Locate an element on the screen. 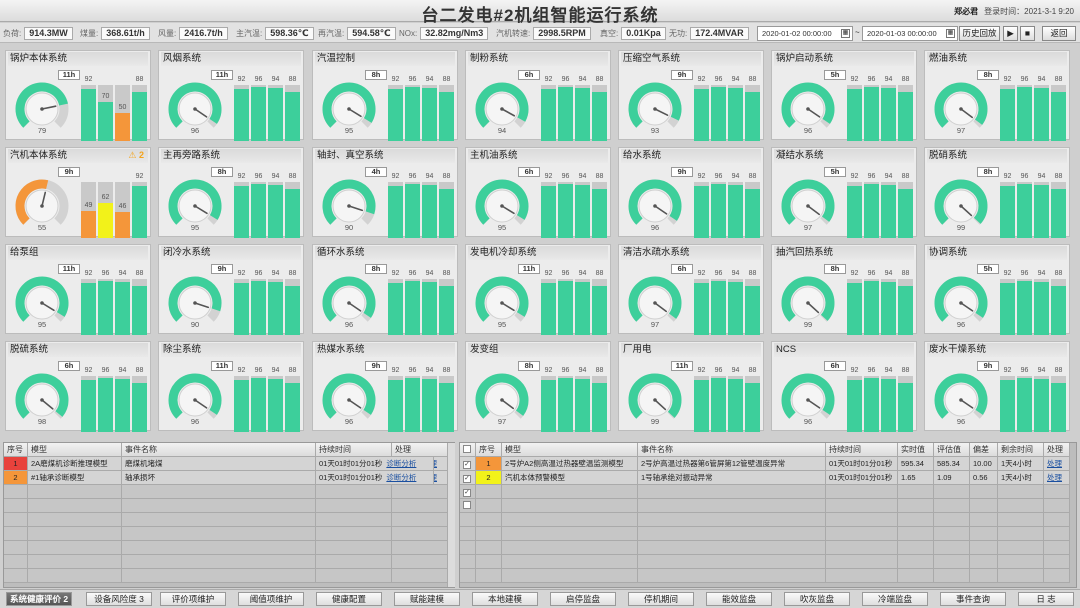 This screenshot has height=608, width=1080. column-header: 持续时间 is located at coordinates (354, 450).